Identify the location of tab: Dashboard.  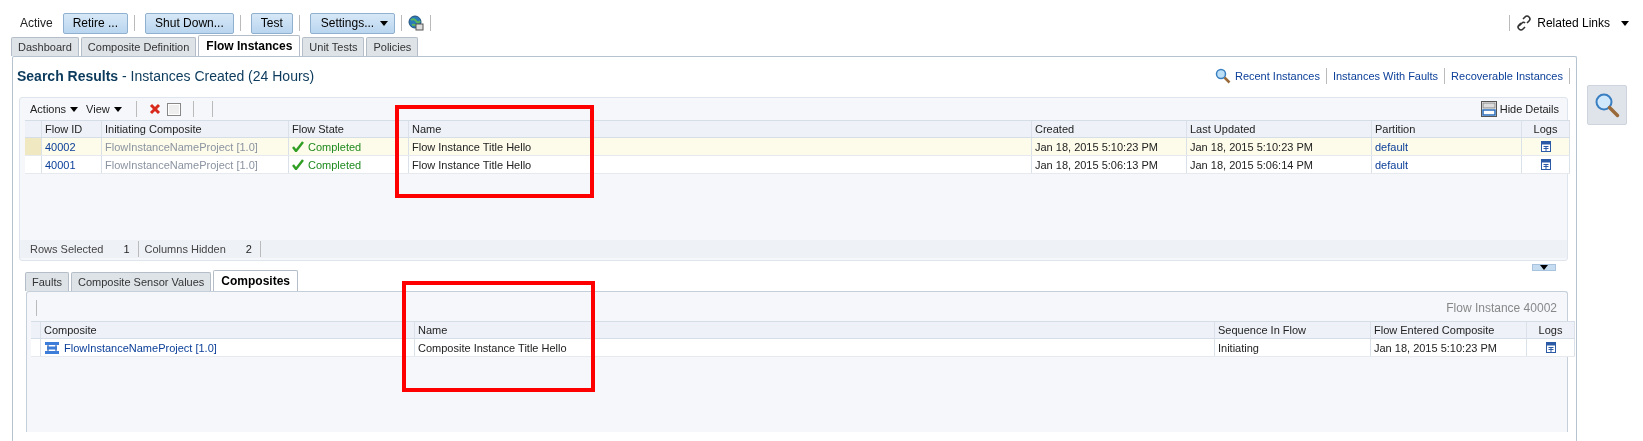
(45, 46).